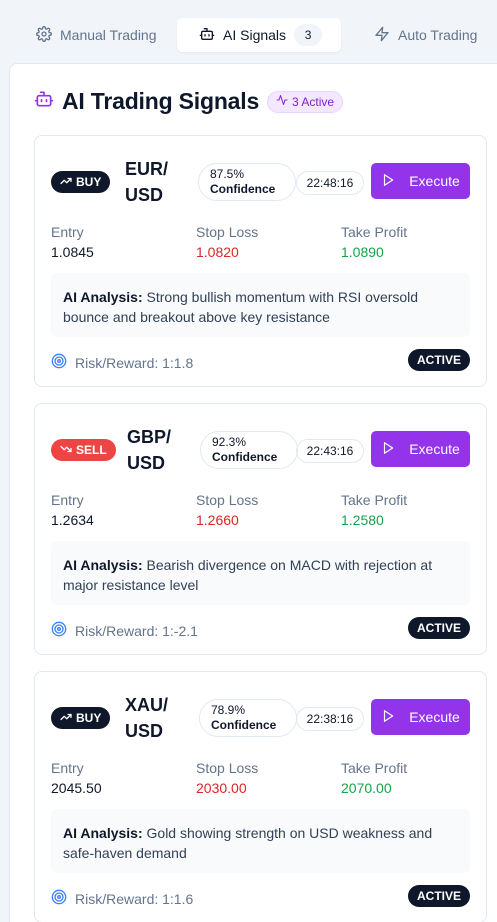 The height and width of the screenshot is (922, 497). Describe the element at coordinates (228, 710) in the screenshot. I see `confidence-value: 78.9%` at that location.